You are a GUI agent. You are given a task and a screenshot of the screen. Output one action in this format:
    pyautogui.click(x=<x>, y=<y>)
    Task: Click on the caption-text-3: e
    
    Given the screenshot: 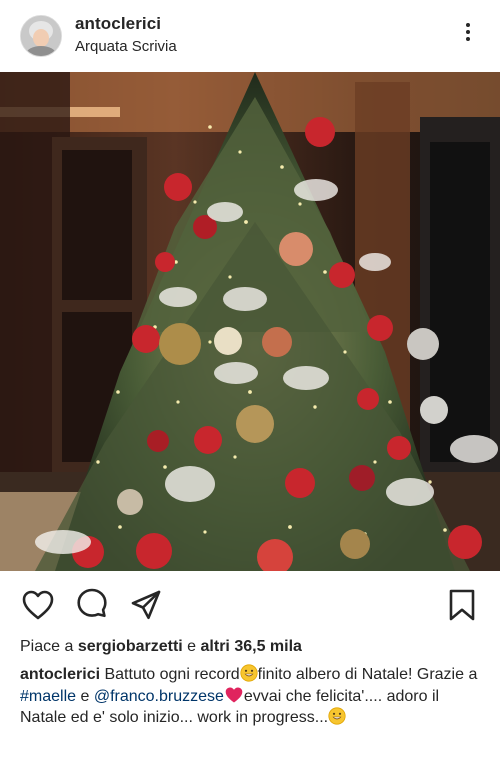 What is the action you would take?
    pyautogui.click(x=85, y=696)
    